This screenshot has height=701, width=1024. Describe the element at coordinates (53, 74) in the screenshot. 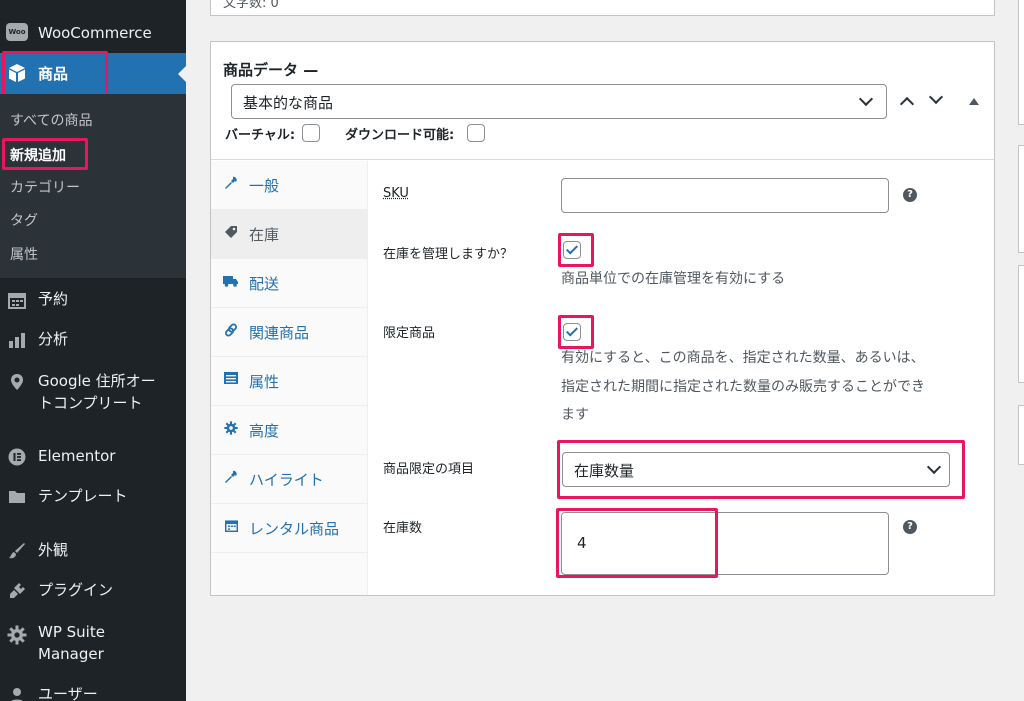

I see `menu-products-label: 商品` at that location.